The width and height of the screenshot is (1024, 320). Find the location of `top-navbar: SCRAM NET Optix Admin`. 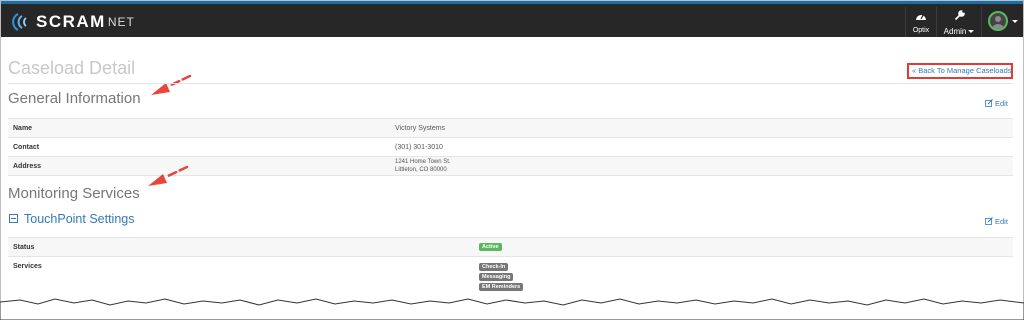

top-navbar: SCRAM NET Optix Admin is located at coordinates (512, 19).